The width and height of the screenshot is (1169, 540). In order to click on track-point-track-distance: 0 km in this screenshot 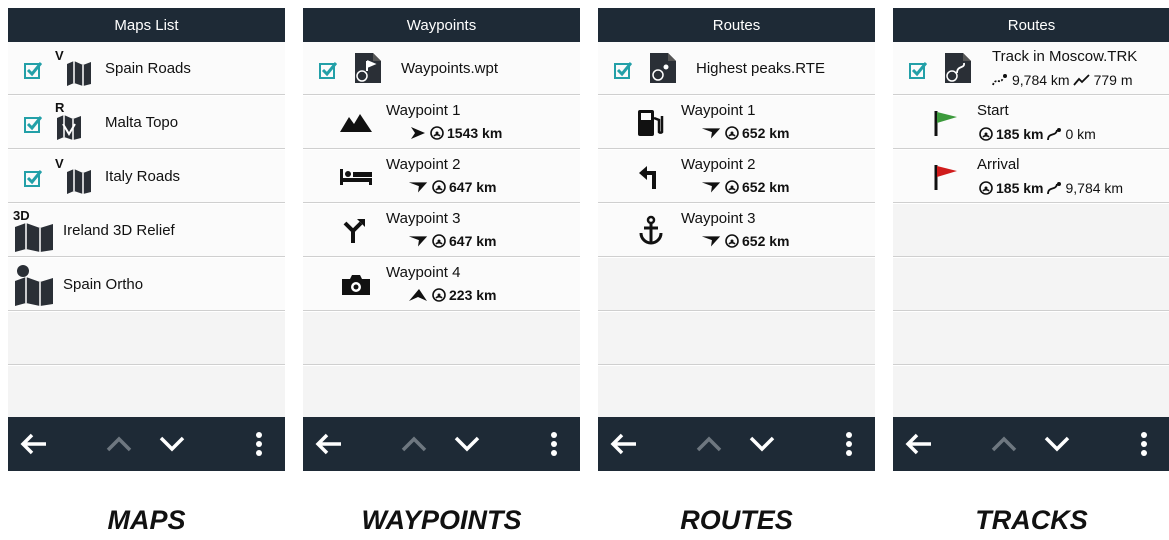, I will do `click(1080, 134)`.